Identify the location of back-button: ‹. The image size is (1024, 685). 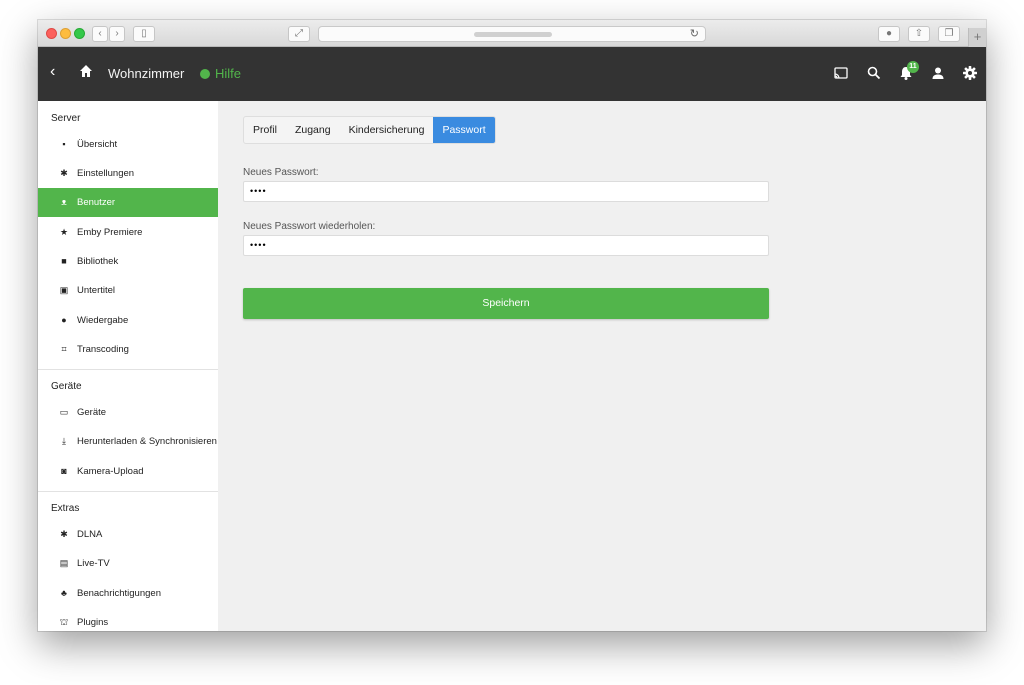
(52, 72).